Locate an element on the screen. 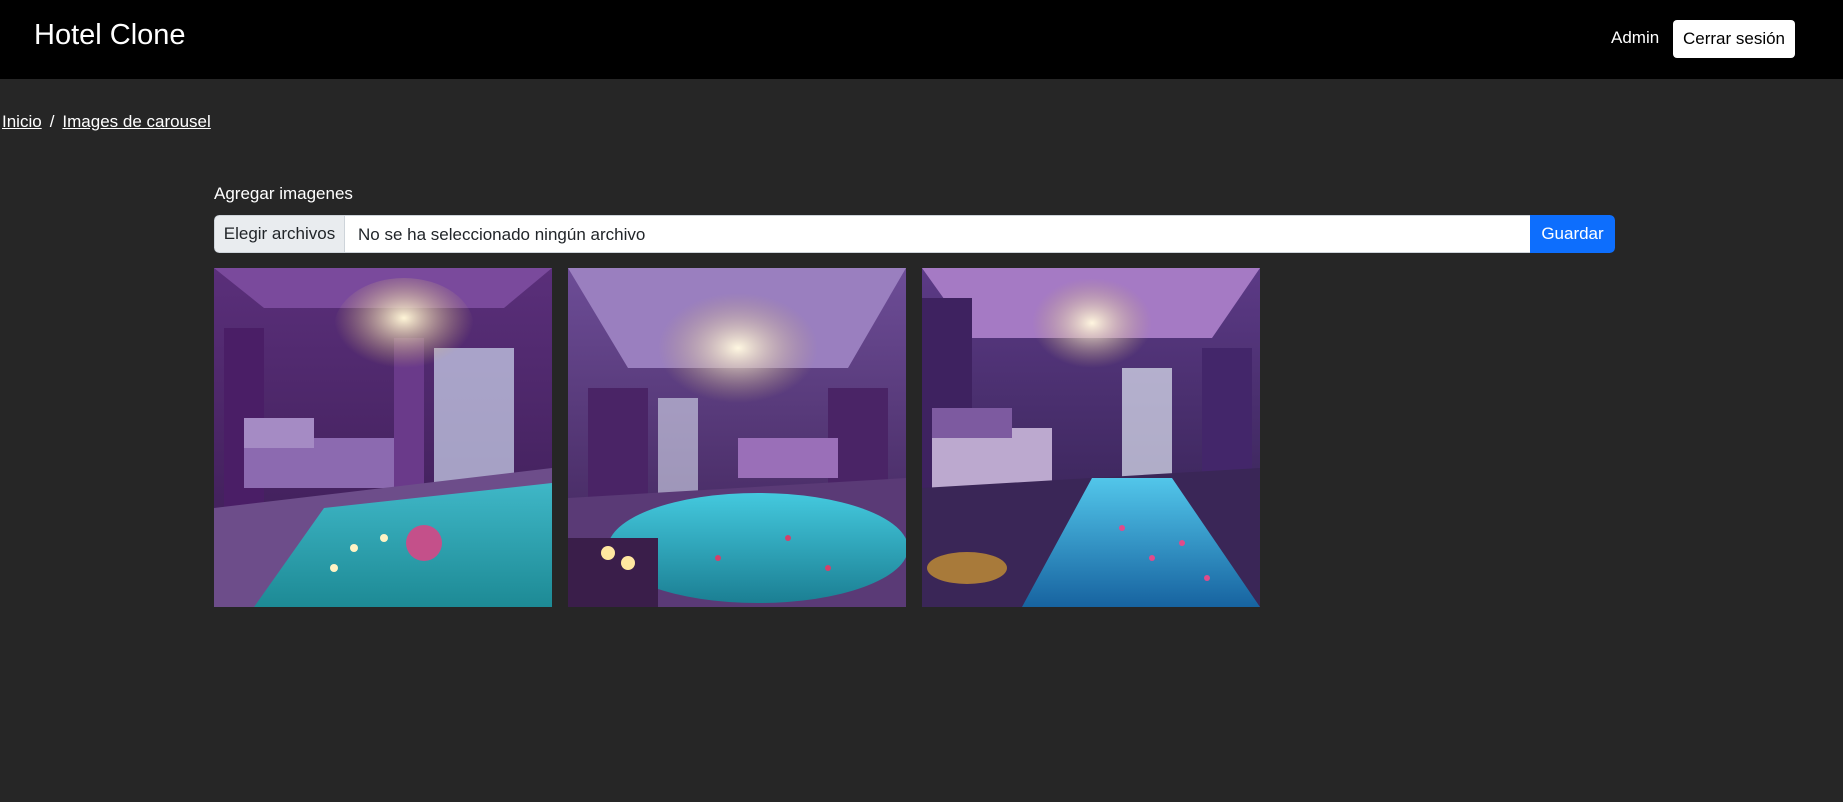 Image resolution: width=1843 pixels, height=802 pixels. save-button: Guardar is located at coordinates (1572, 234).